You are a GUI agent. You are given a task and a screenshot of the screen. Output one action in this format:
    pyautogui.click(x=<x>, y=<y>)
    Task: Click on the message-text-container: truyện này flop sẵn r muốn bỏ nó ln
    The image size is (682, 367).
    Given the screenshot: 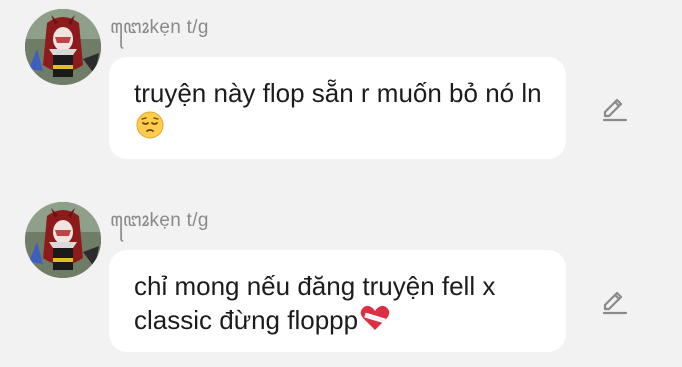 What is the action you would take?
    pyautogui.click(x=344, y=112)
    